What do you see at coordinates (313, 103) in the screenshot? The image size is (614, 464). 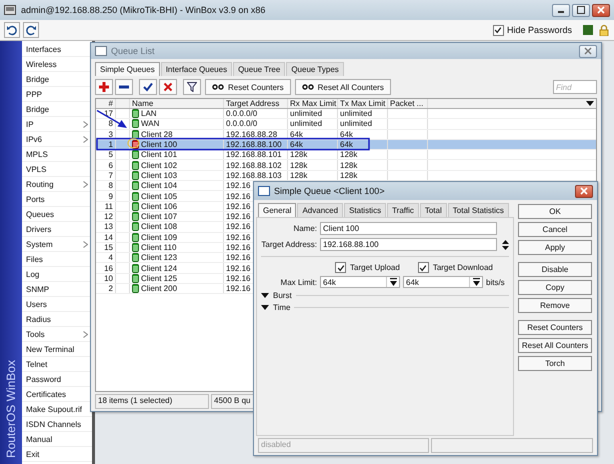 I see `column-header: Rx Max Limit` at bounding box center [313, 103].